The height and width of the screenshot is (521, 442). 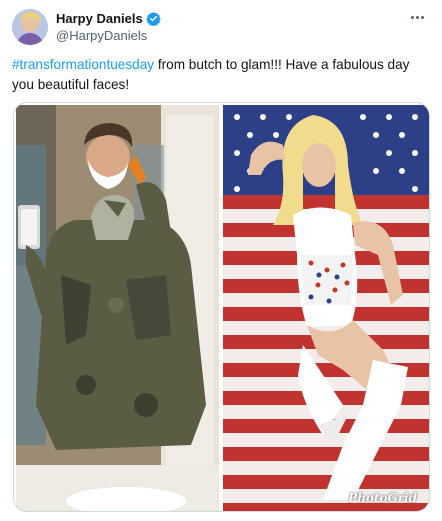 What do you see at coordinates (99, 18) in the screenshot?
I see `display-name: Harpy Daniels` at bounding box center [99, 18].